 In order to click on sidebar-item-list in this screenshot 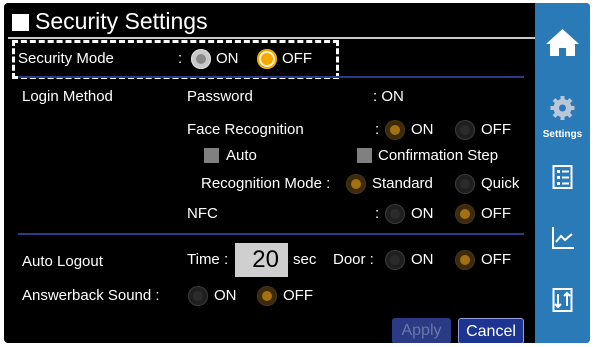, I will do `click(562, 178)`.